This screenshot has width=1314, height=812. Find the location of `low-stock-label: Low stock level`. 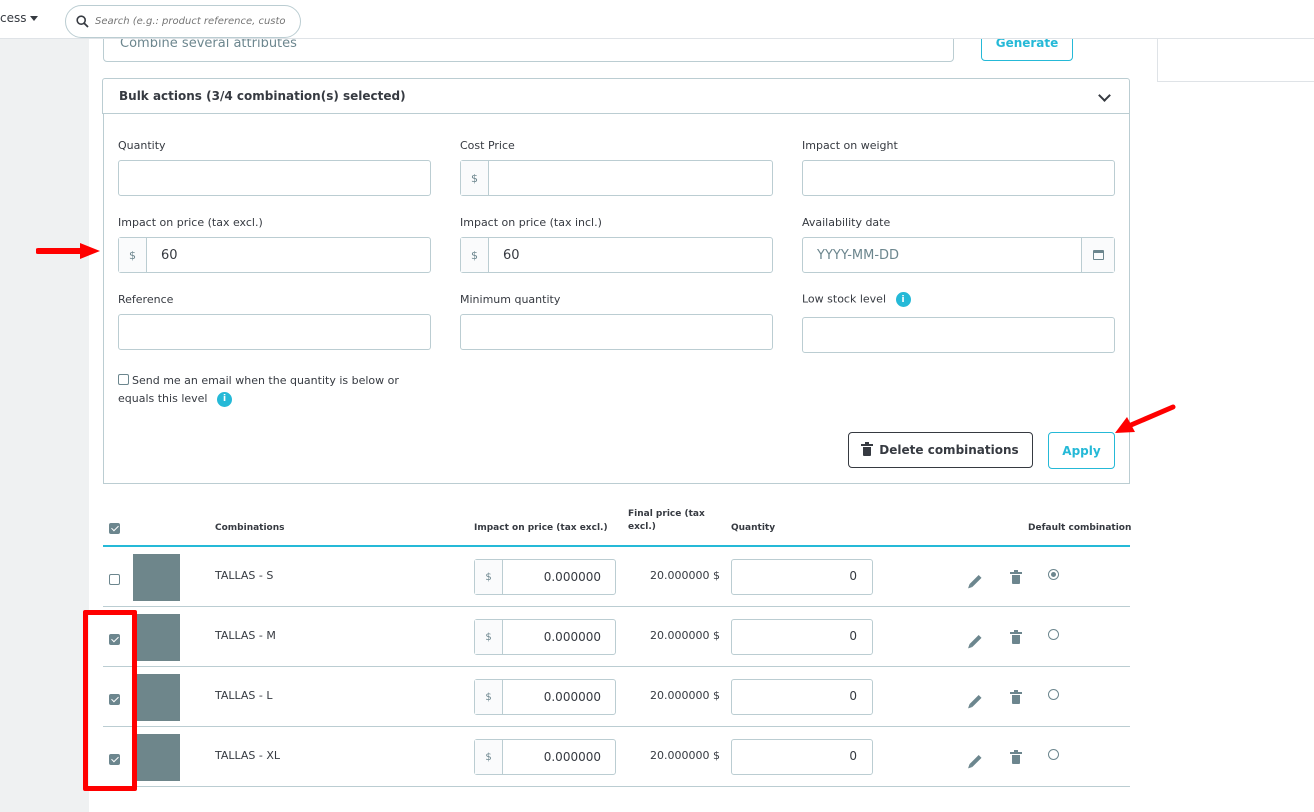

low-stock-label: Low stock level is located at coordinates (844, 299).